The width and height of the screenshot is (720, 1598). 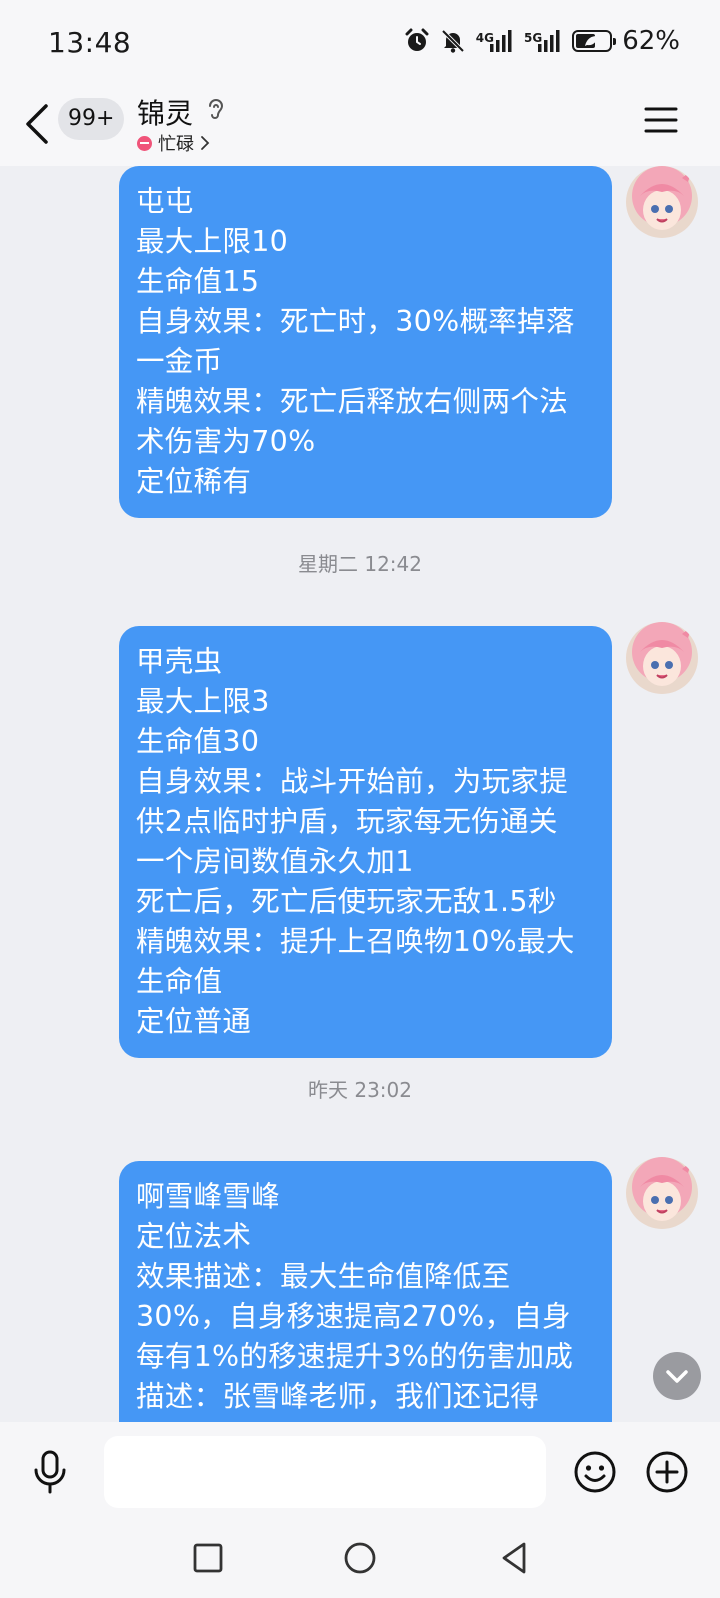 What do you see at coordinates (360, 44) in the screenshot?
I see `status-bar: 13:48 4G 5G 62%` at bounding box center [360, 44].